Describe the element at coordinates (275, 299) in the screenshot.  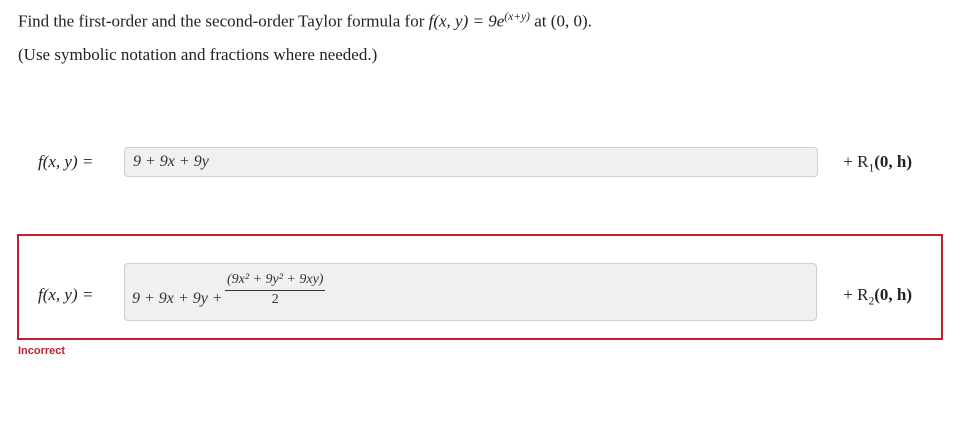
I see `fraction-denominator: 2` at that location.